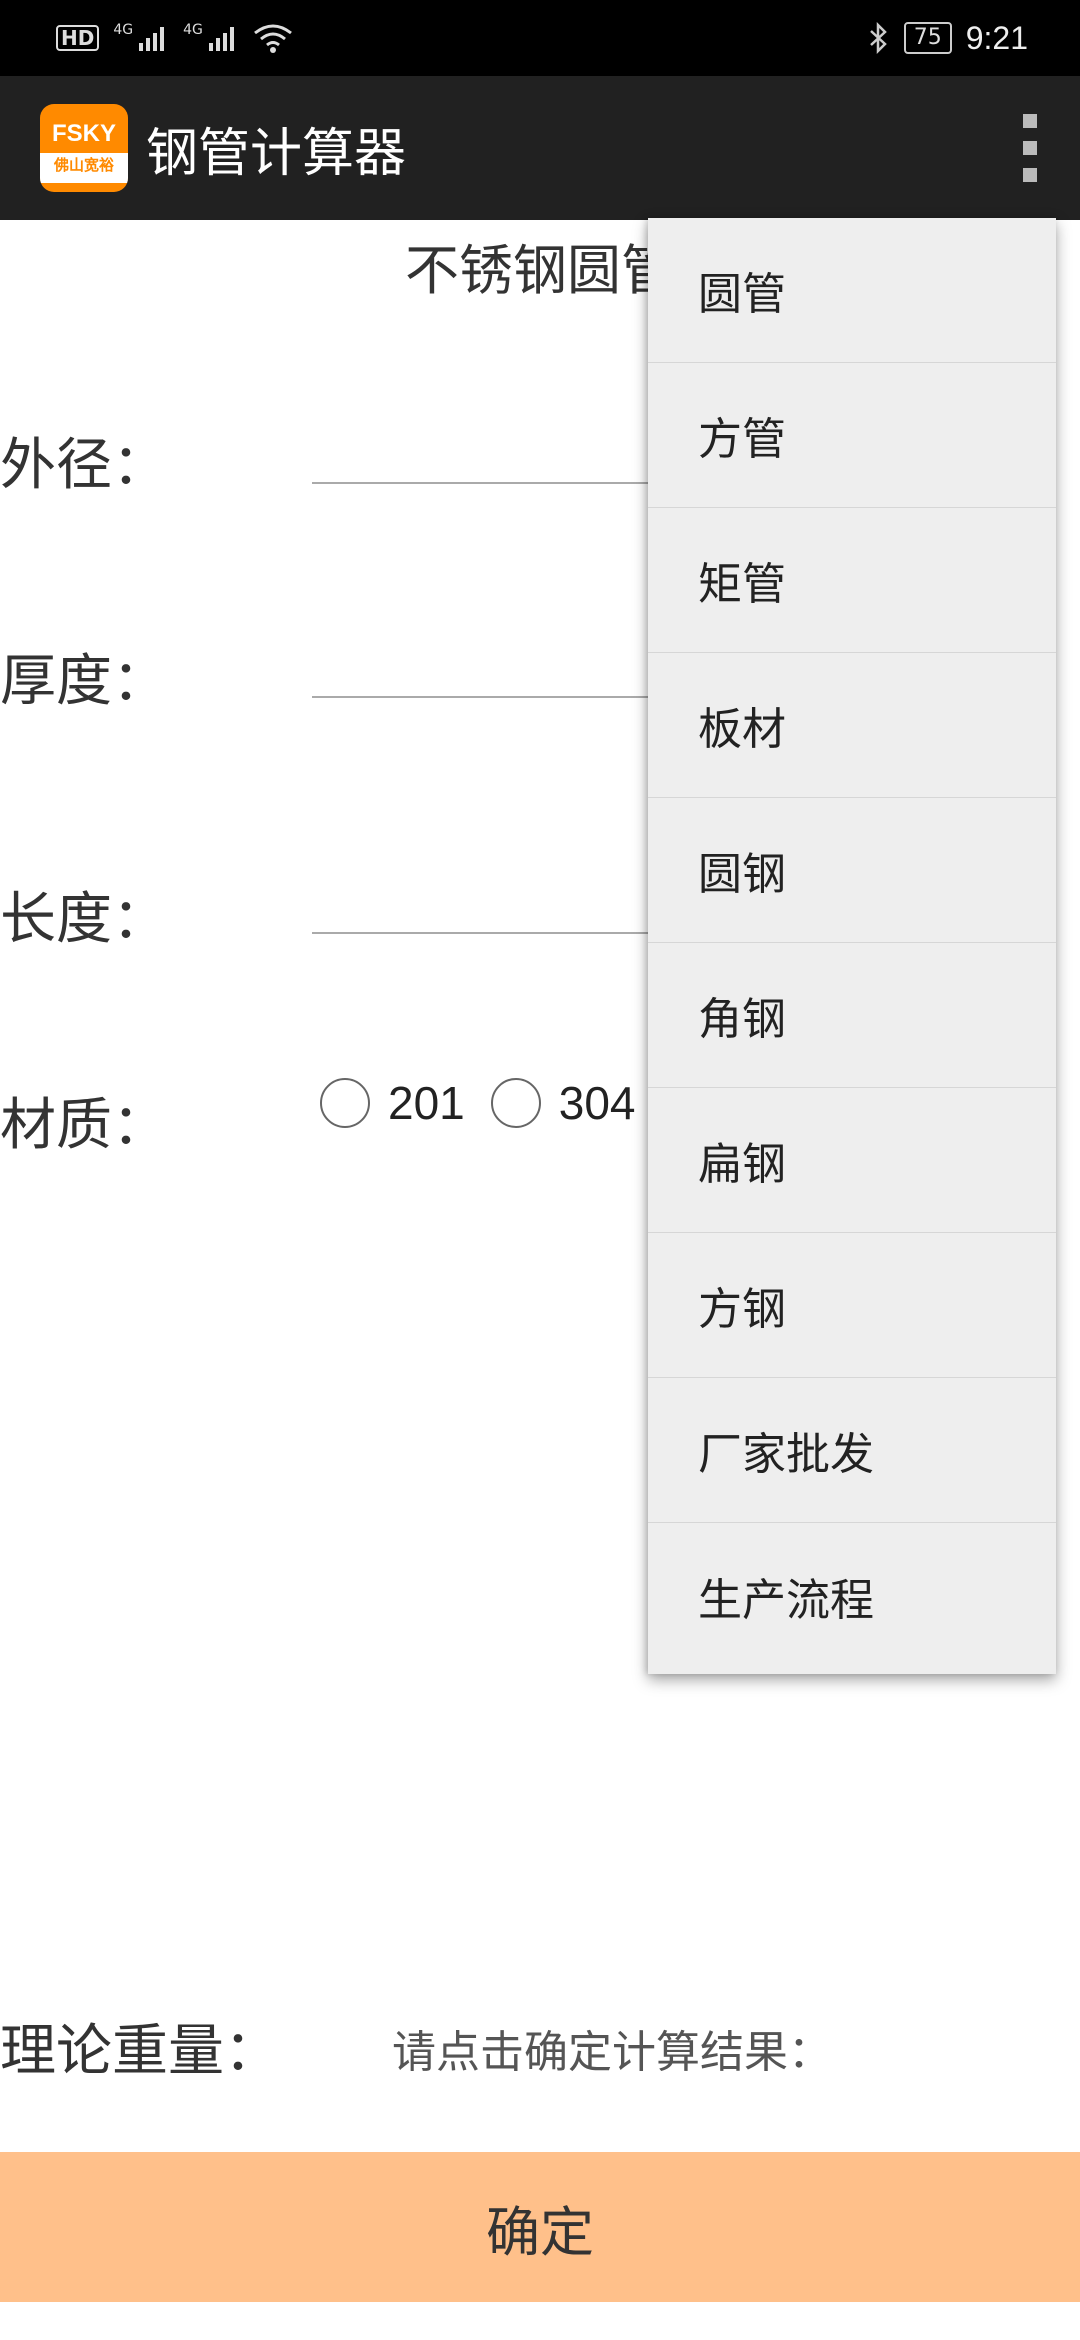 Image resolution: width=1080 pixels, height=2340 pixels. Describe the element at coordinates (852, 580) in the screenshot. I see `menu-item-rect-tube: 矩管` at that location.